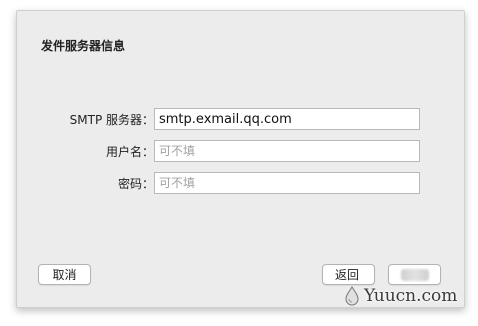 This screenshot has width=478, height=326. I want to click on username-row: 用户名：, so click(240, 151).